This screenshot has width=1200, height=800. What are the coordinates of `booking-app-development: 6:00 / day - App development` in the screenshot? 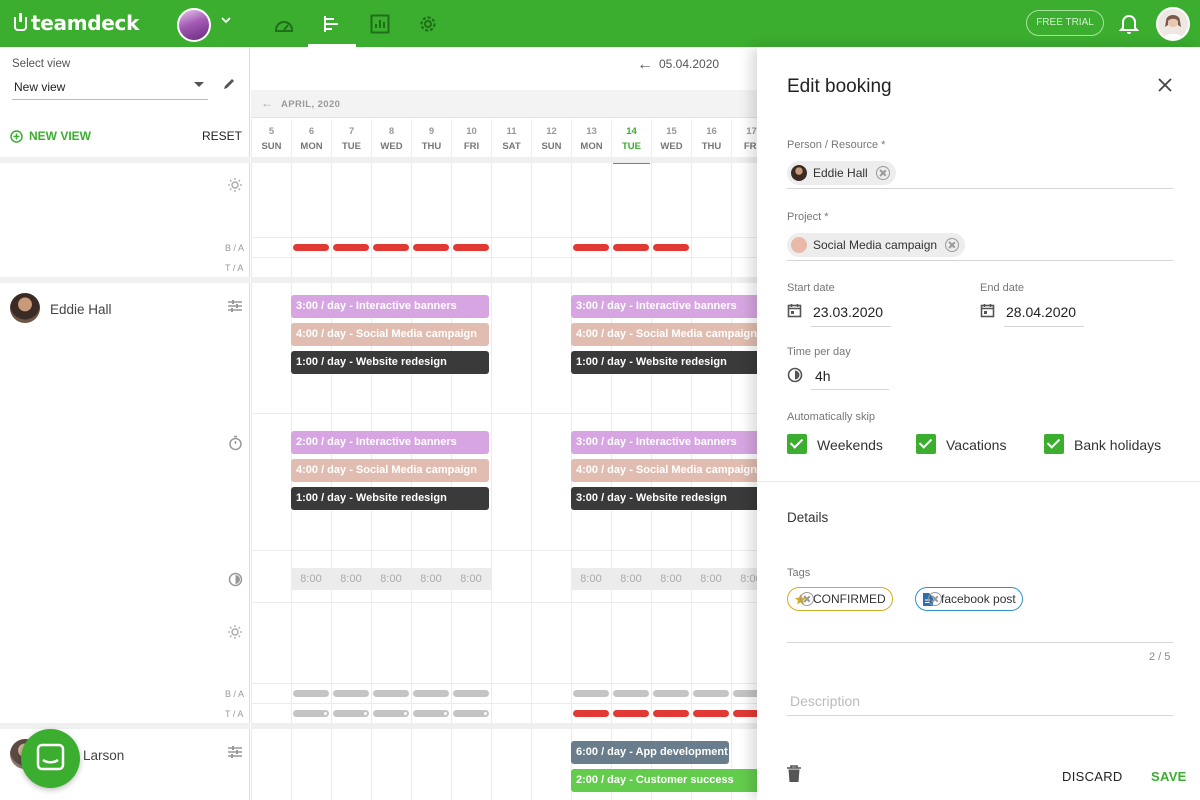 It's located at (650, 752).